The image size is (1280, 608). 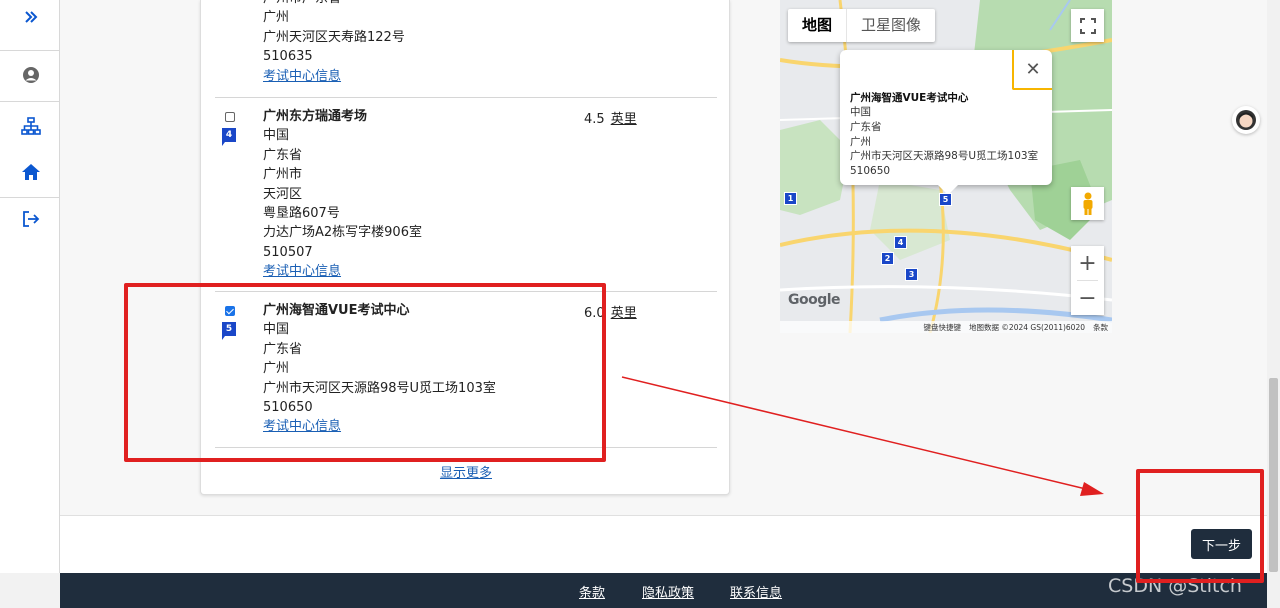 I want to click on popup-line: 510650, so click(x=870, y=171).